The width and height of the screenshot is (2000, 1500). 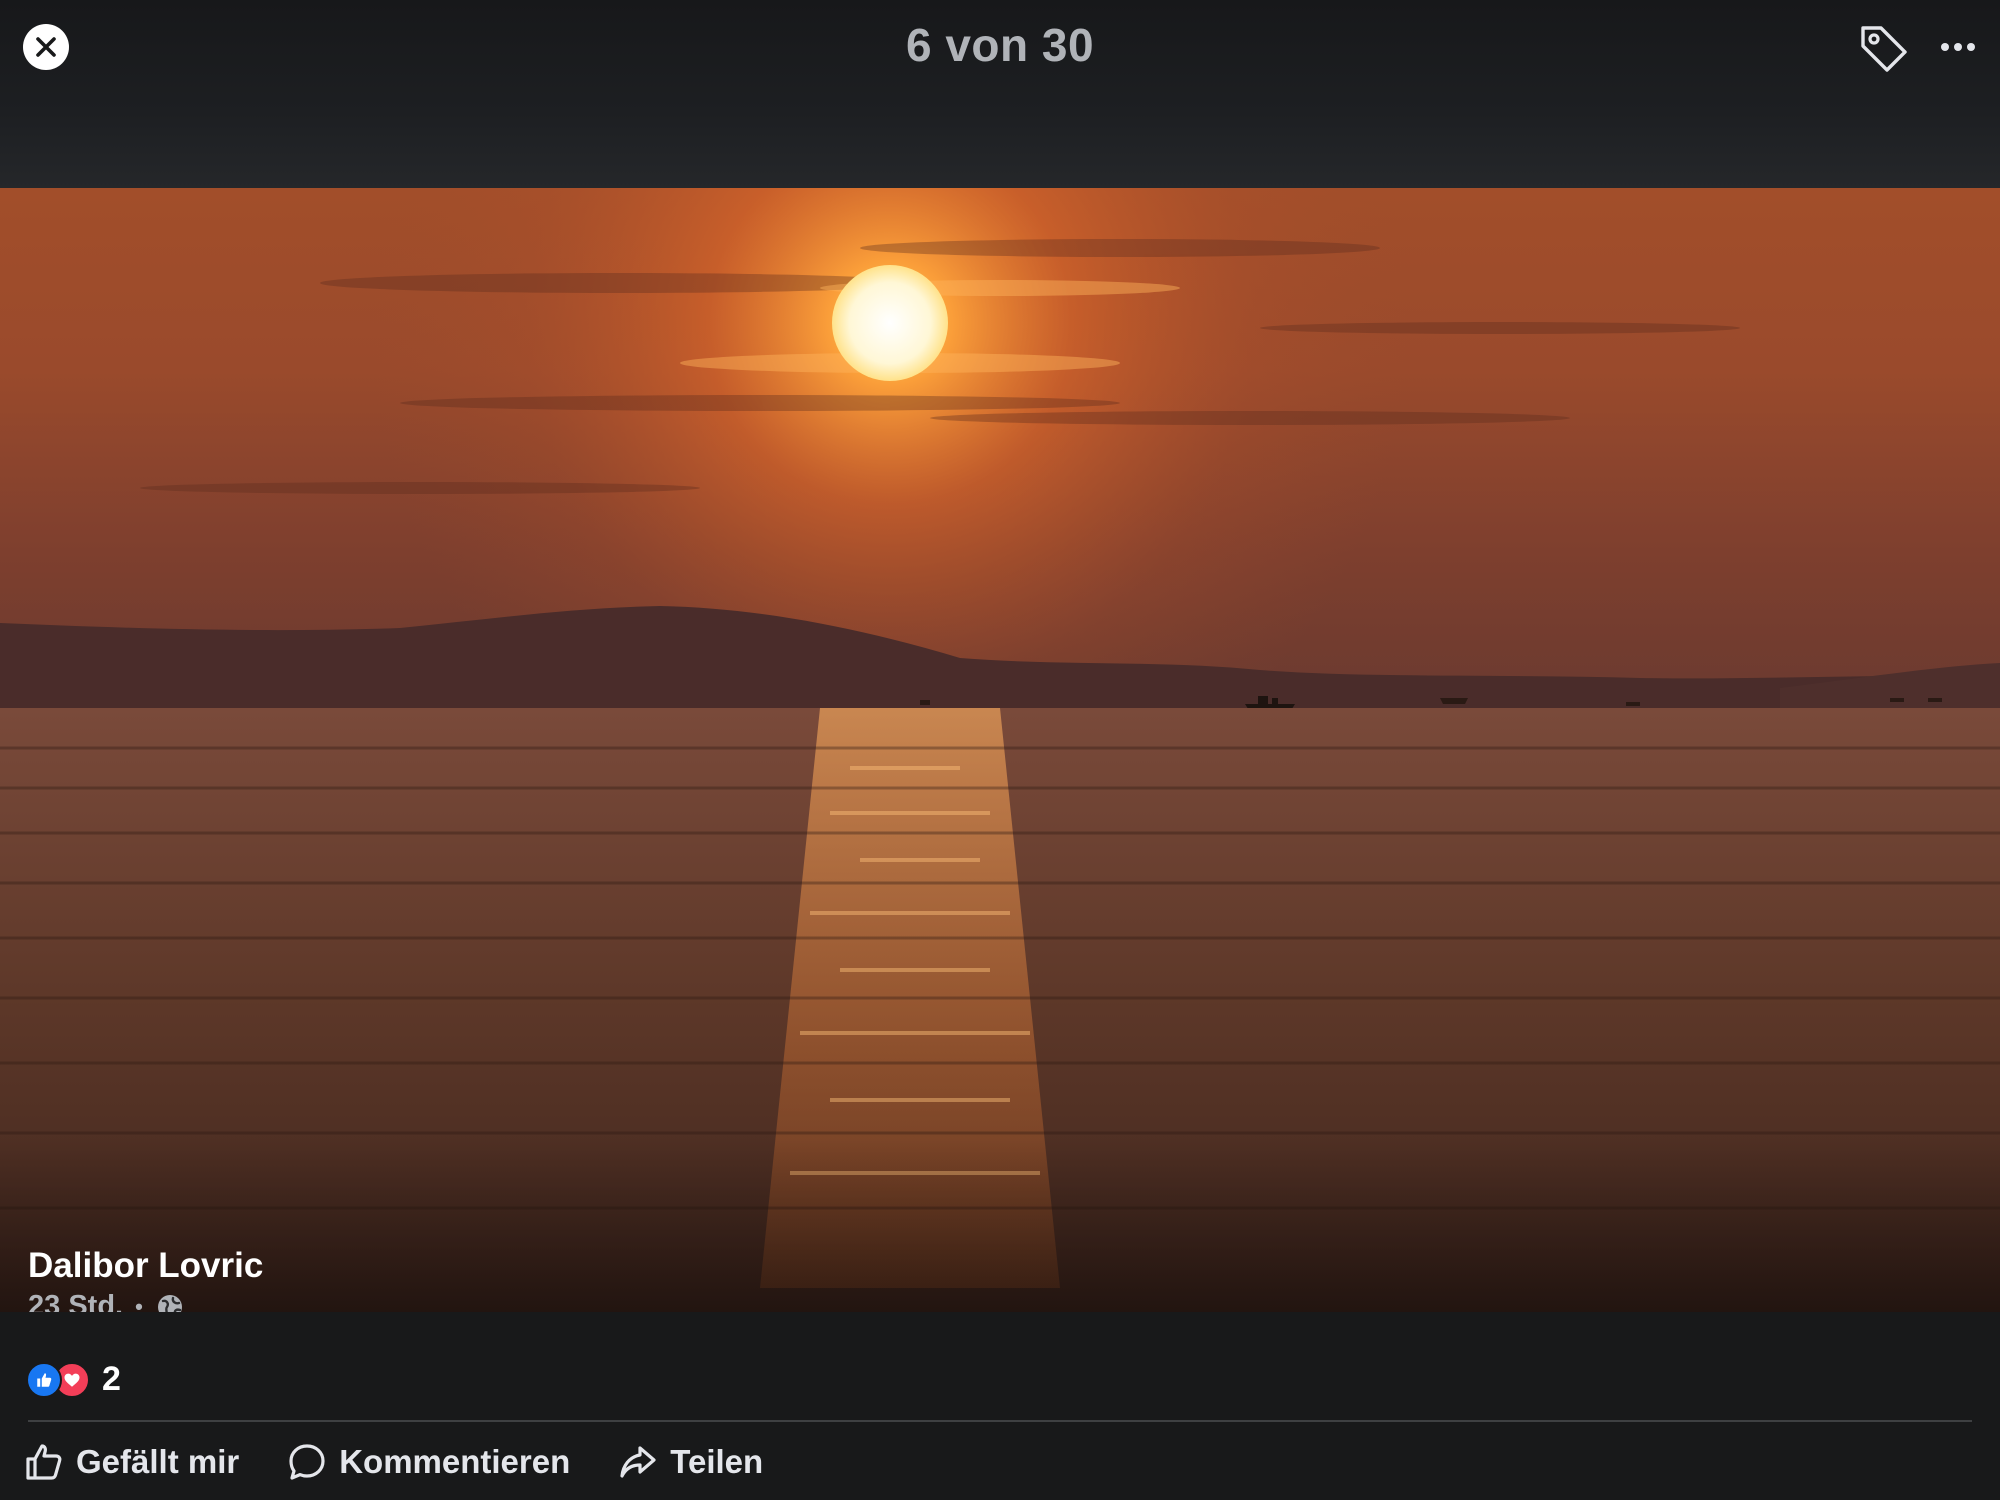 I want to click on viewer-header: 6 von 30, so click(x=1000, y=94).